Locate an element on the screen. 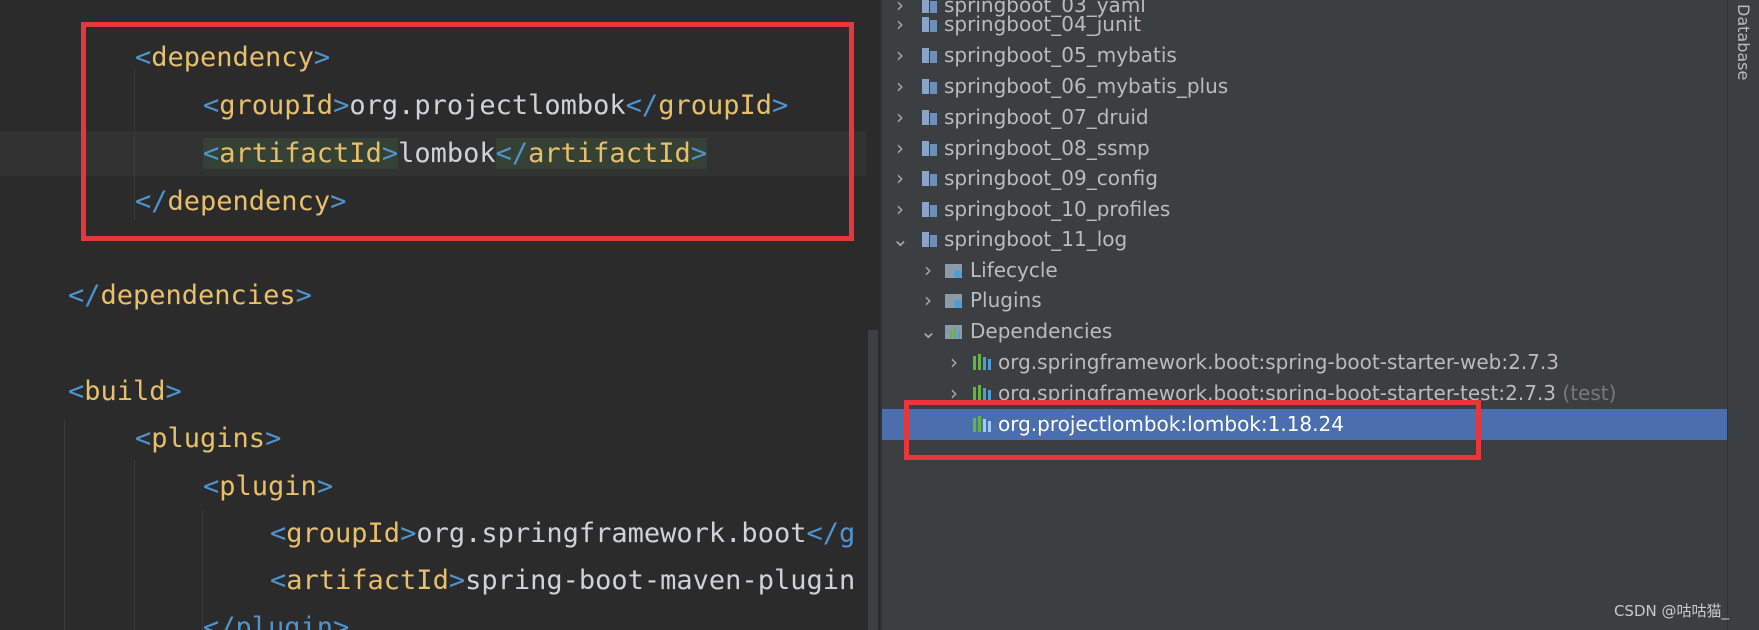  code-line: <plugins> is located at coordinates (208, 439).